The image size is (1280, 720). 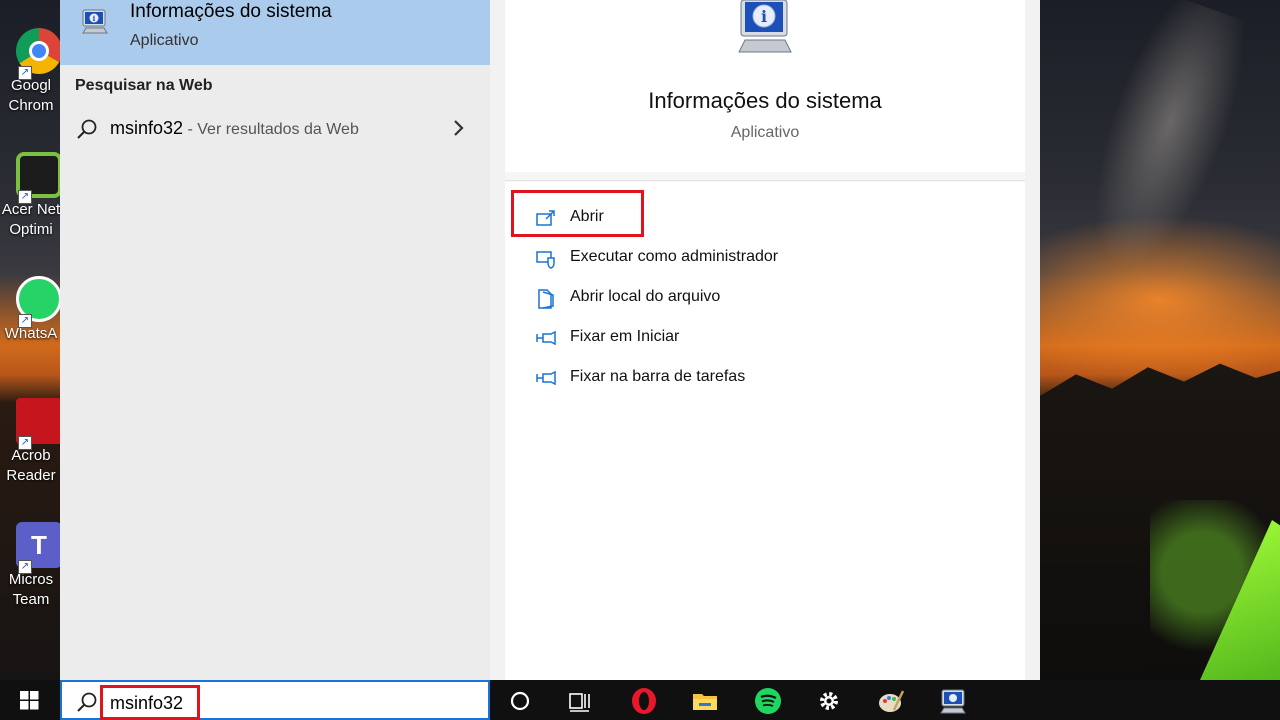 I want to click on action-open-file-location: Abrir local do arquivo, so click(x=735, y=299).